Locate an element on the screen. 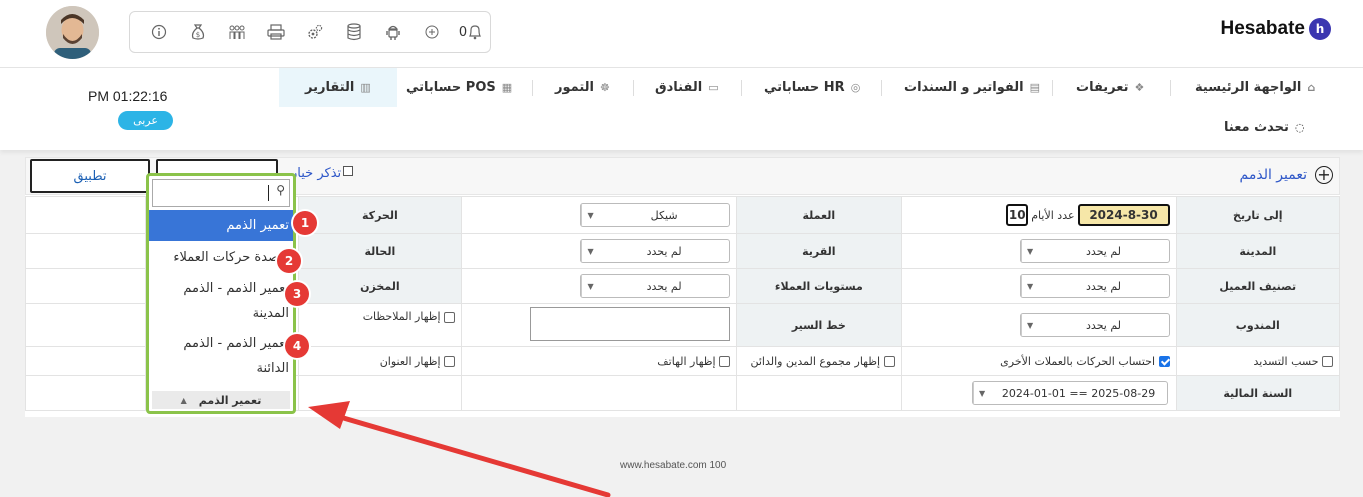  brand-logo: Hesabate h is located at coordinates (1276, 29).